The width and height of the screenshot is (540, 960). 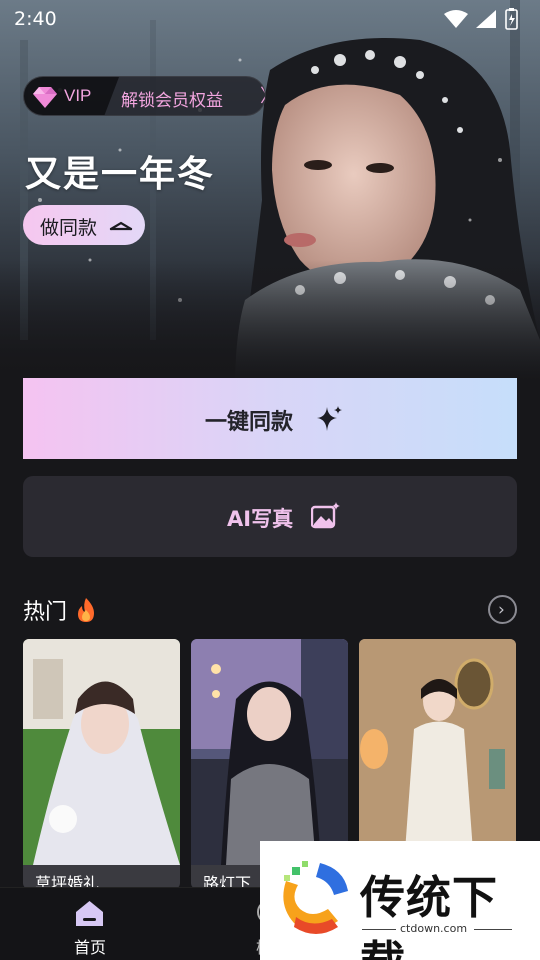 I want to click on make-same-button: 做同款, so click(x=84, y=225).